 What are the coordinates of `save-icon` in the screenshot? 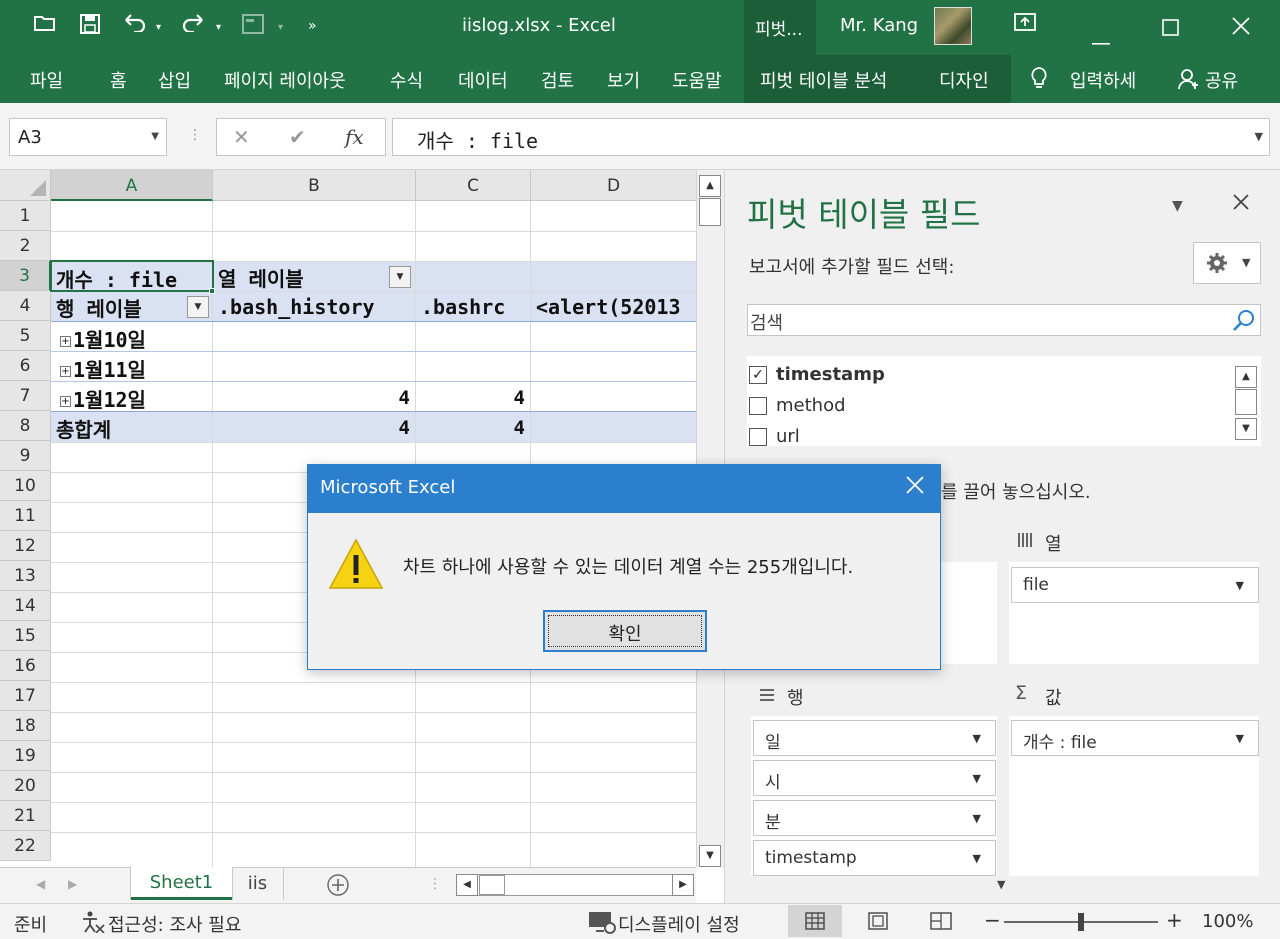 It's located at (90, 26).